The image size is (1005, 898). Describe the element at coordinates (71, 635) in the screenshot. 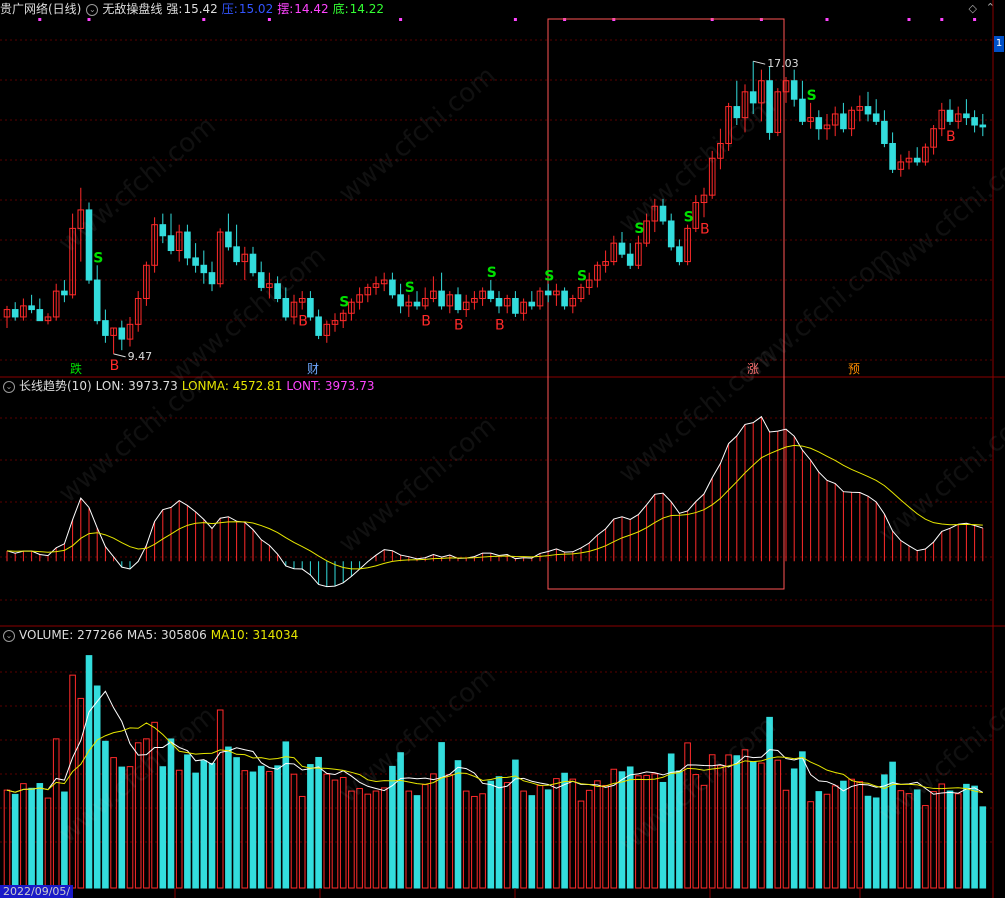

I see `volume-value: VOLUME: 277266` at that location.